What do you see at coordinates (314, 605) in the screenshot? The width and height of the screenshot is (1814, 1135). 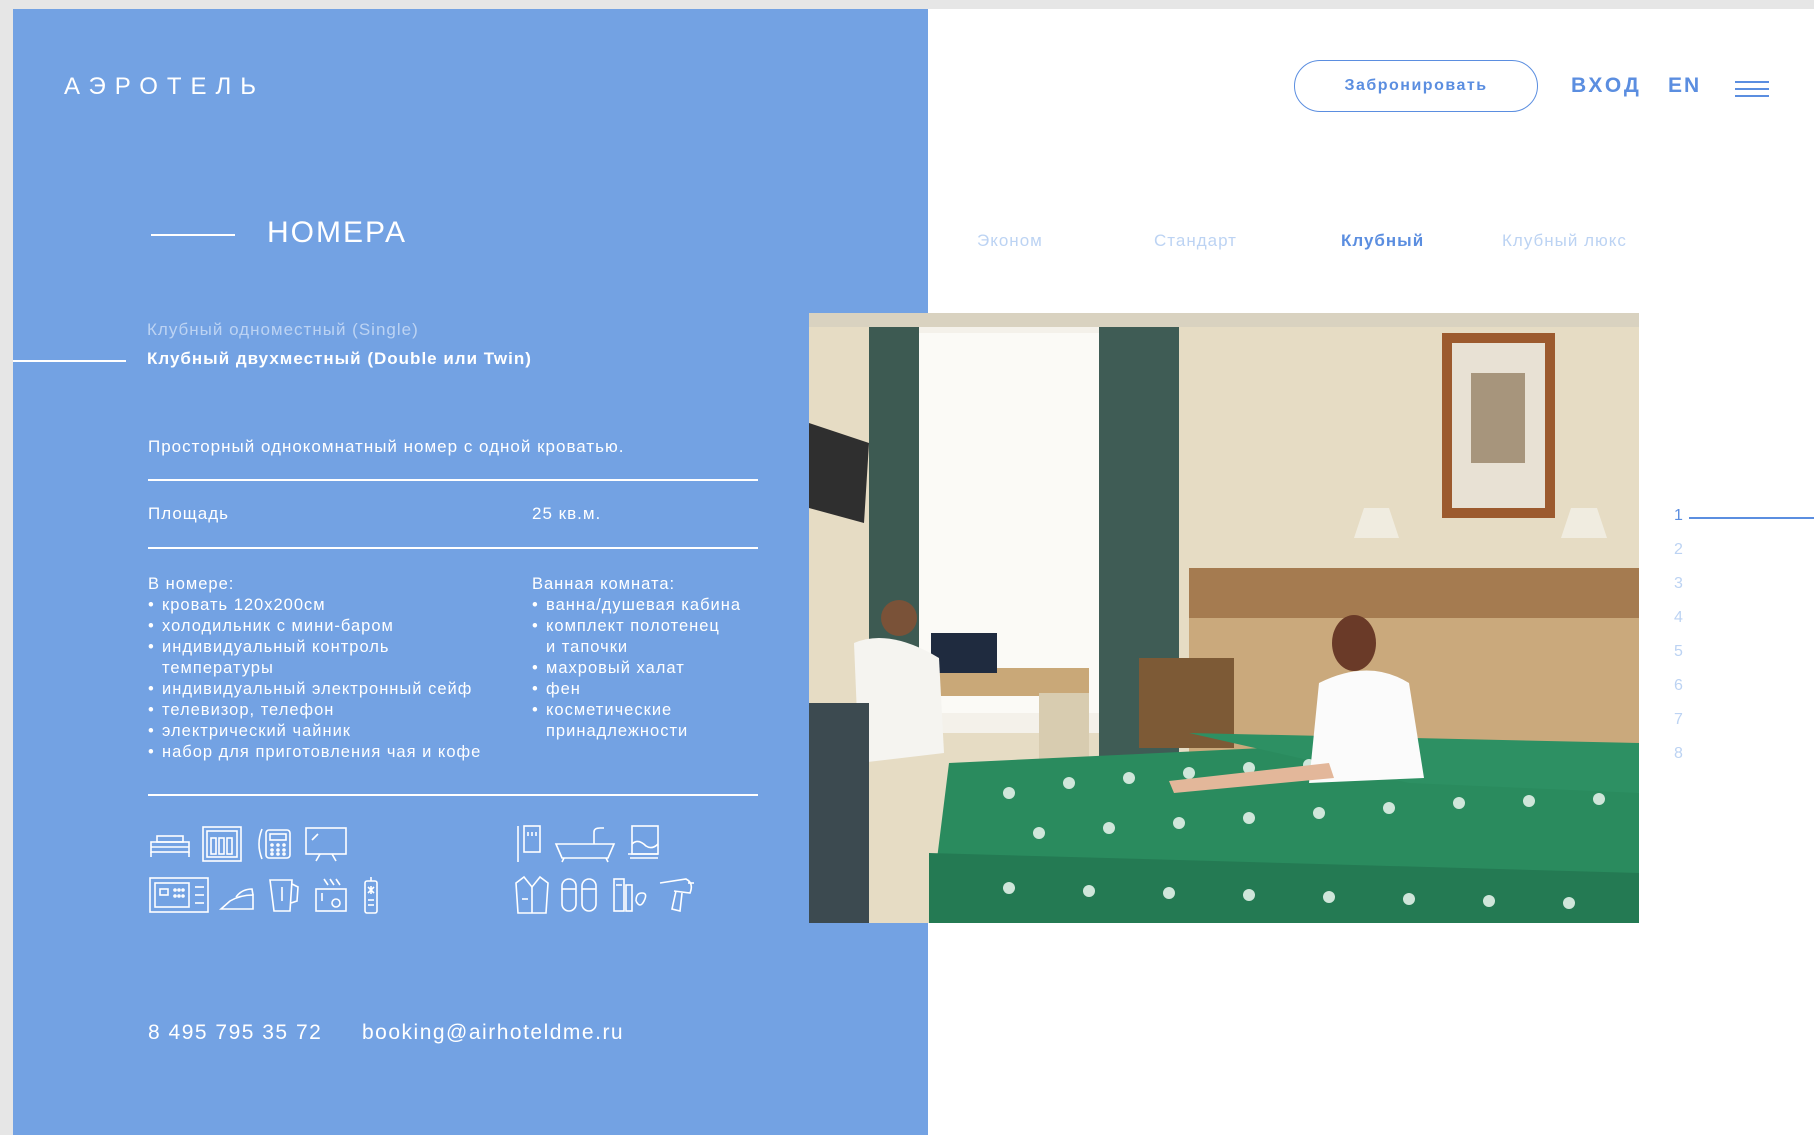 I see `amenity-item: кровать 120x200см` at bounding box center [314, 605].